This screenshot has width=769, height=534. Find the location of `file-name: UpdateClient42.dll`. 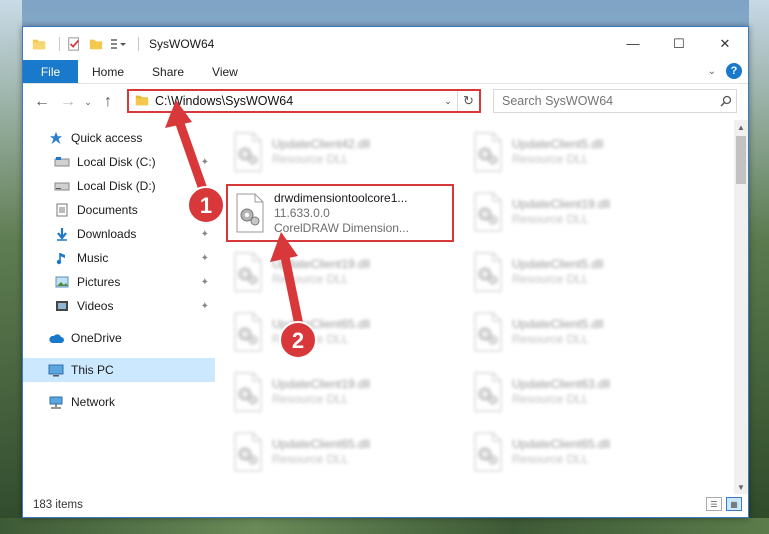

file-name: UpdateClient42.dll is located at coordinates (321, 144).